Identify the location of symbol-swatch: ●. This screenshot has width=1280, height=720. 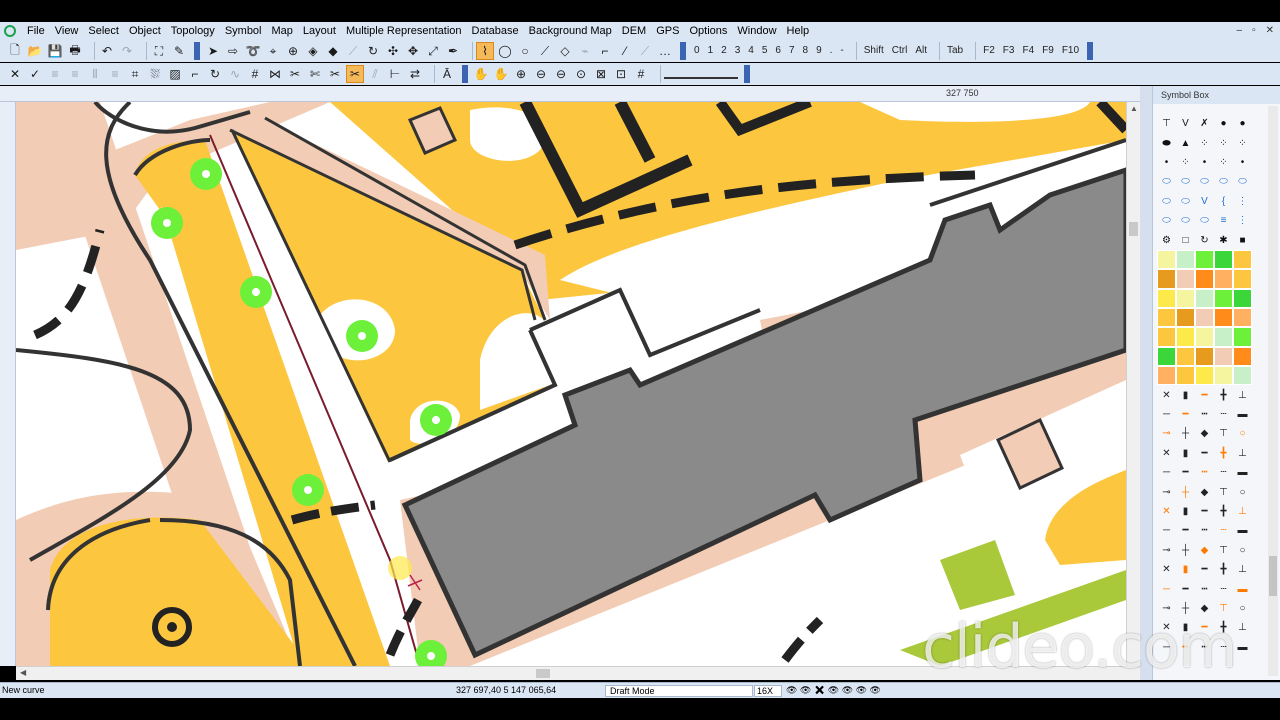
(1242, 123).